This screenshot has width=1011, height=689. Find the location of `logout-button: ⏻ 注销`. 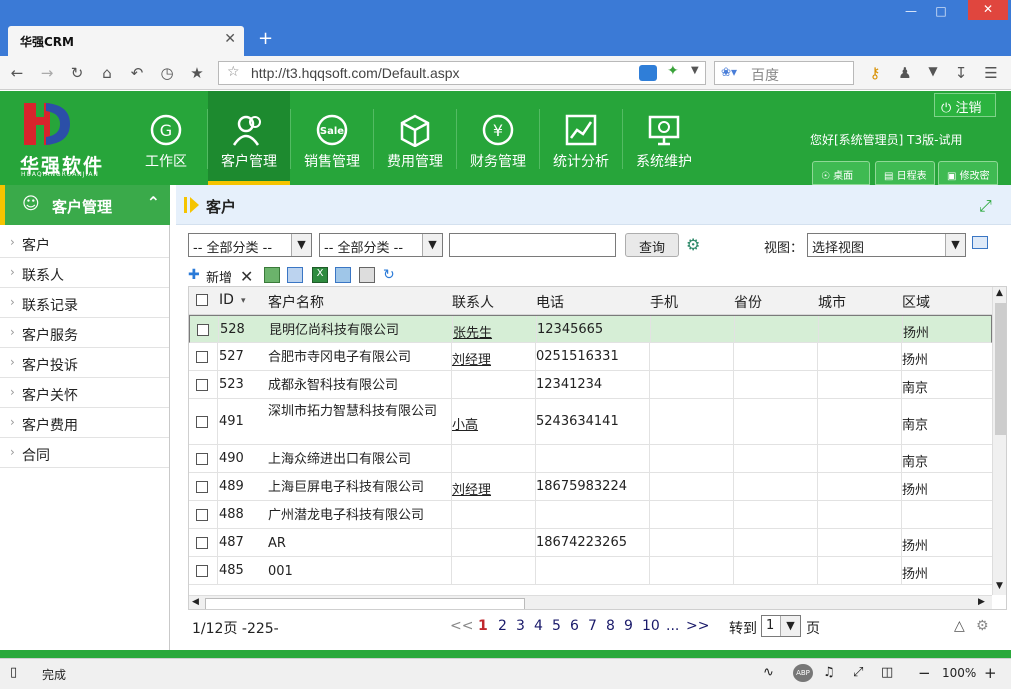

logout-button: ⏻ 注销 is located at coordinates (965, 105).